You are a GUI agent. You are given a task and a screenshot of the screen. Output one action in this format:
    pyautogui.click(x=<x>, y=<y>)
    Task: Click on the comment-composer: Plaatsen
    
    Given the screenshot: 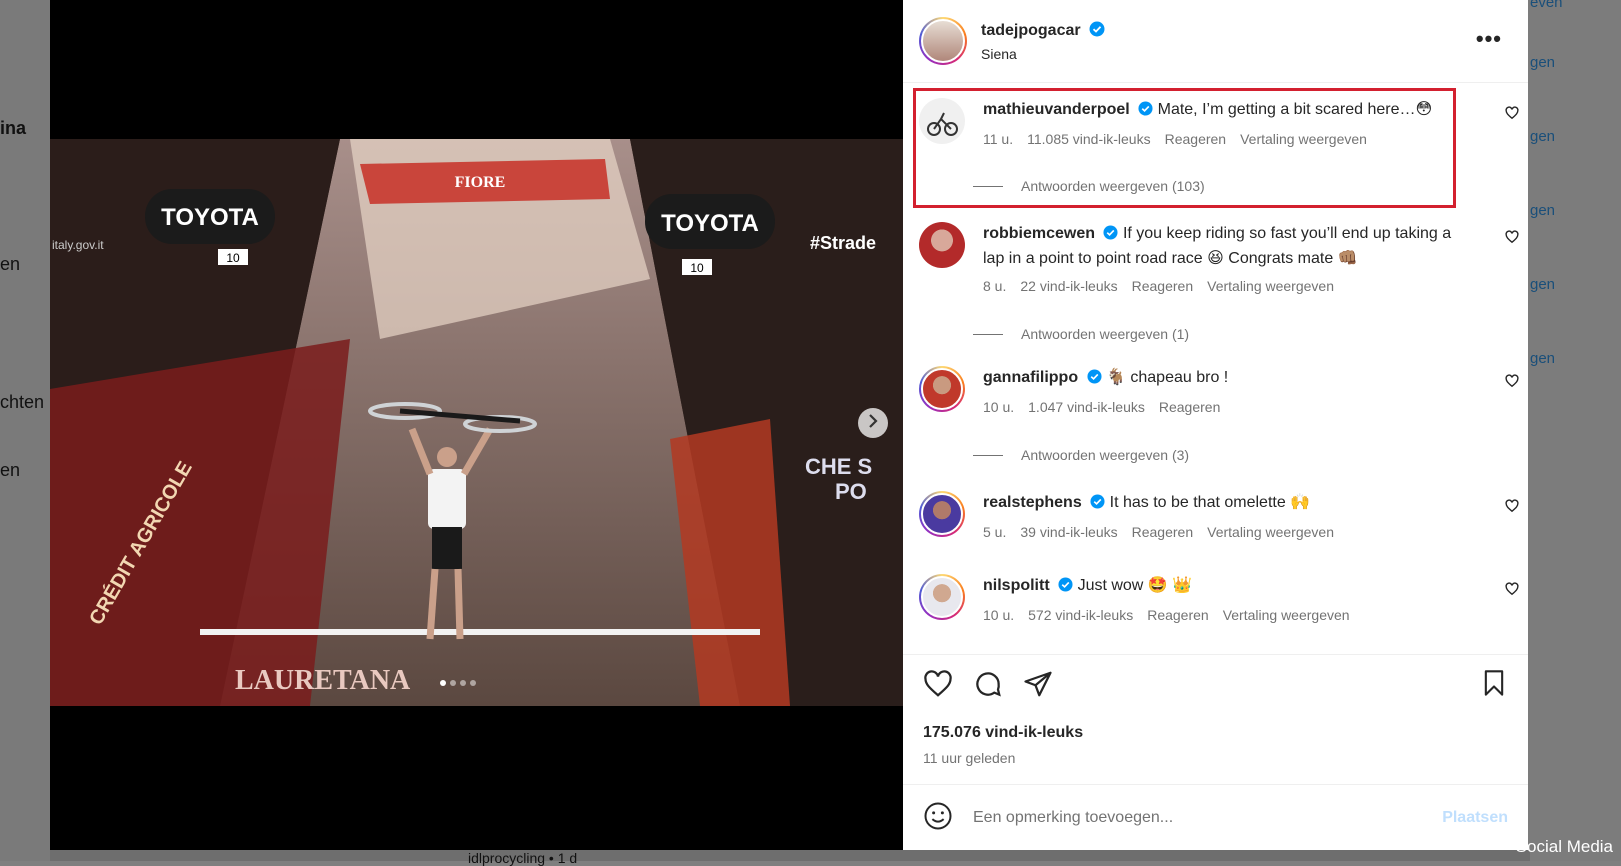 What is the action you would take?
    pyautogui.click(x=1215, y=817)
    